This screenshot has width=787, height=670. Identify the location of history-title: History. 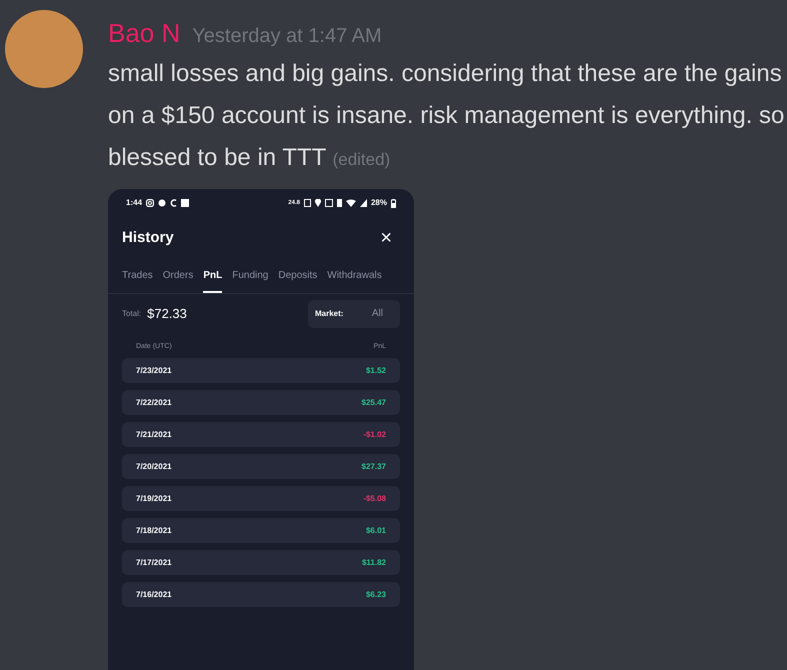
(148, 238).